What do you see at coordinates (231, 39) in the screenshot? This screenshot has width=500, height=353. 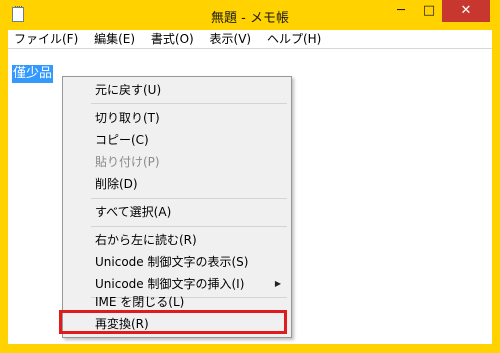 I see `menu-view: 表示(V)` at bounding box center [231, 39].